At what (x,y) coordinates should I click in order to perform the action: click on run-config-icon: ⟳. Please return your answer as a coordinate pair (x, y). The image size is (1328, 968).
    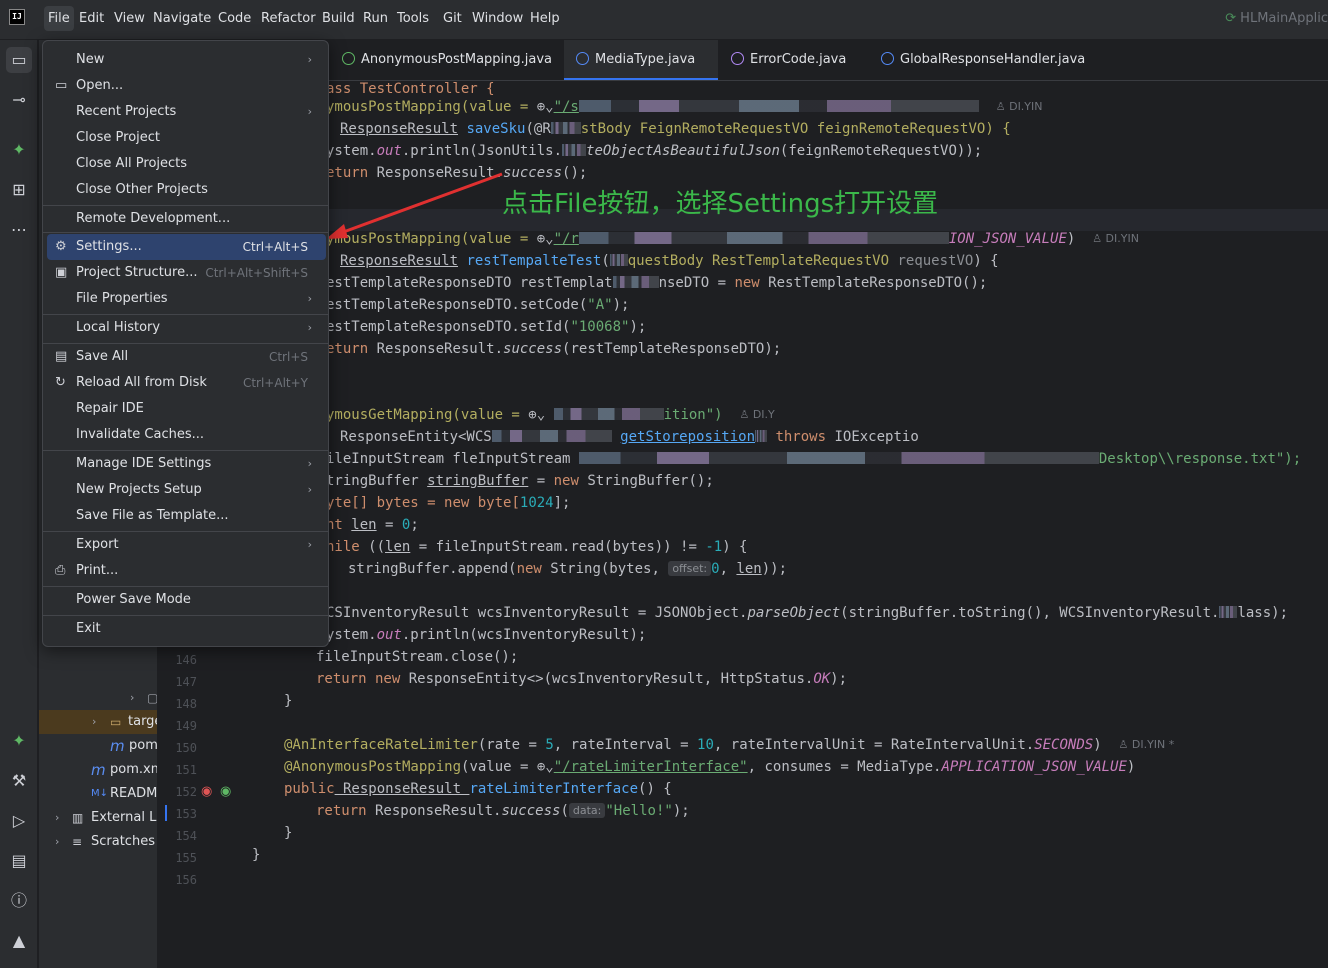
    Looking at the image, I should click on (1231, 18).